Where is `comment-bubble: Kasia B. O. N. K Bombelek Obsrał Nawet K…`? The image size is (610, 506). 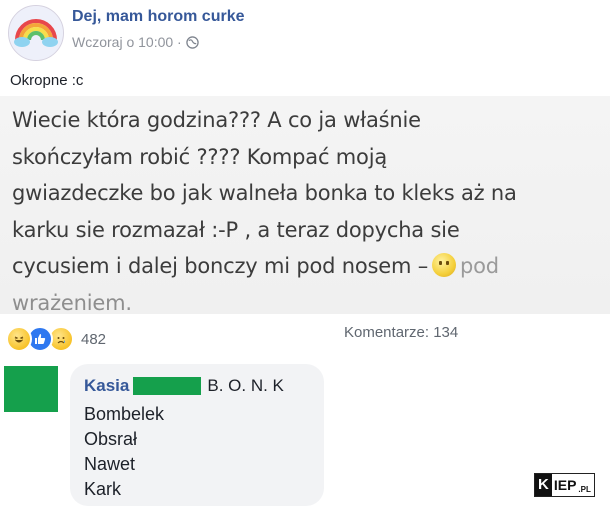 comment-bubble: Kasia B. O. N. K Bombelek Obsrał Nawet K… is located at coordinates (197, 435).